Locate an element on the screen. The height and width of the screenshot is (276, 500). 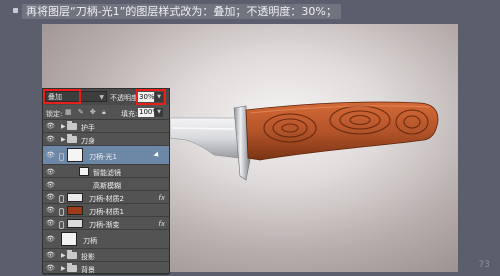
layer-row: 👁︎ ▶ 投影 is located at coordinates (106, 255).